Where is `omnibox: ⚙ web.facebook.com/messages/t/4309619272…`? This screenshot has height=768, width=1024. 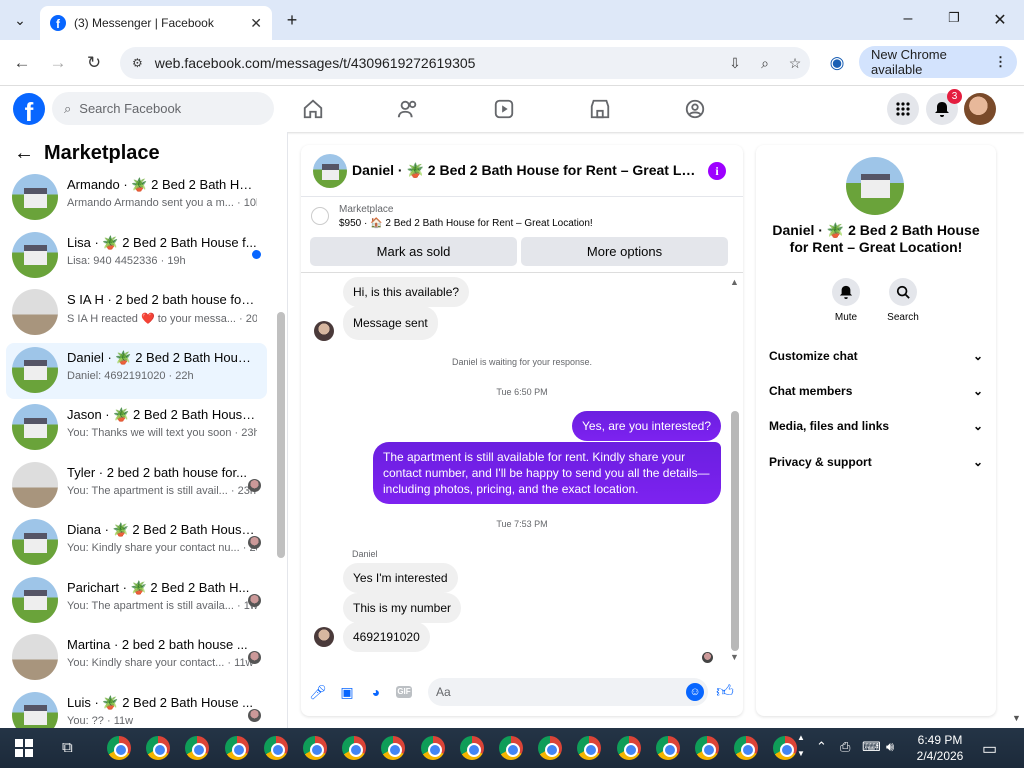
omnibox: ⚙ web.facebook.com/messages/t/4309619272… is located at coordinates (465, 63).